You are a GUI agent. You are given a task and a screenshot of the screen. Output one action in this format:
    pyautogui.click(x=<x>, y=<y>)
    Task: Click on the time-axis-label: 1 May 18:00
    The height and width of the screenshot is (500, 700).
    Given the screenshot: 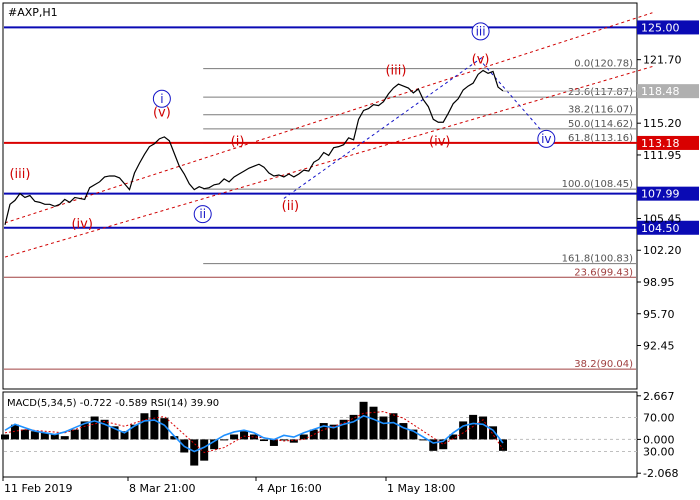 What is the action you would take?
    pyautogui.click(x=421, y=488)
    